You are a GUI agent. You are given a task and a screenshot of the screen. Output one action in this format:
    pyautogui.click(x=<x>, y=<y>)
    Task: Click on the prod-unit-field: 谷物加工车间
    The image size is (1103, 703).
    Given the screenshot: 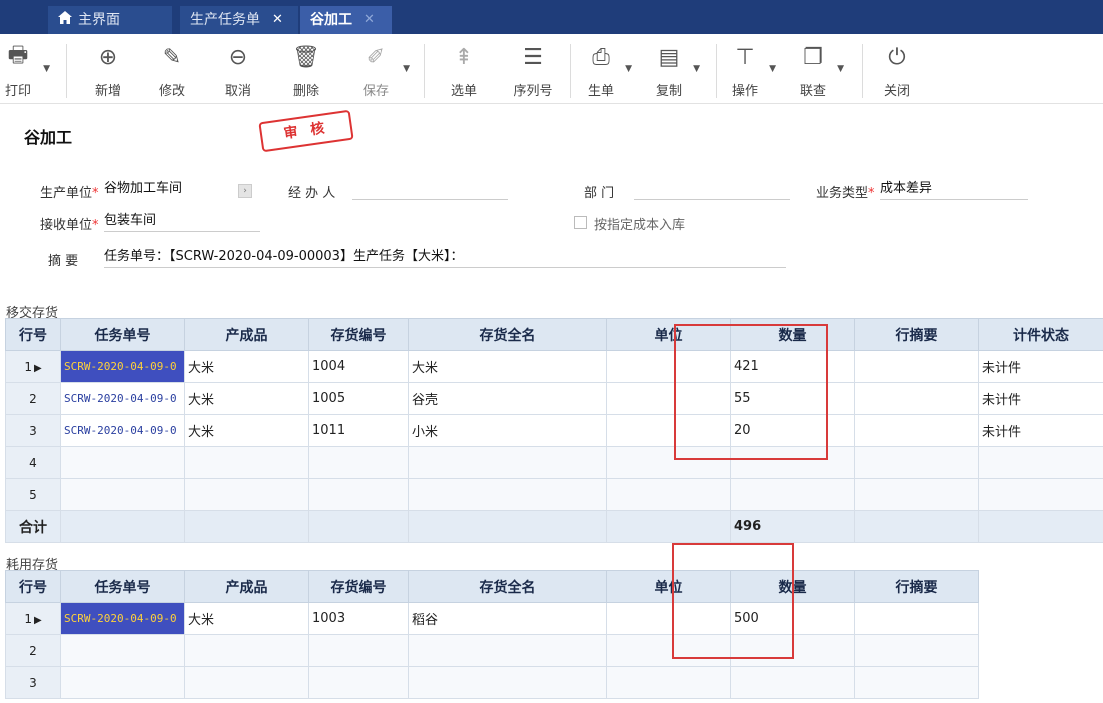 What is the action you would take?
    pyautogui.click(x=168, y=190)
    